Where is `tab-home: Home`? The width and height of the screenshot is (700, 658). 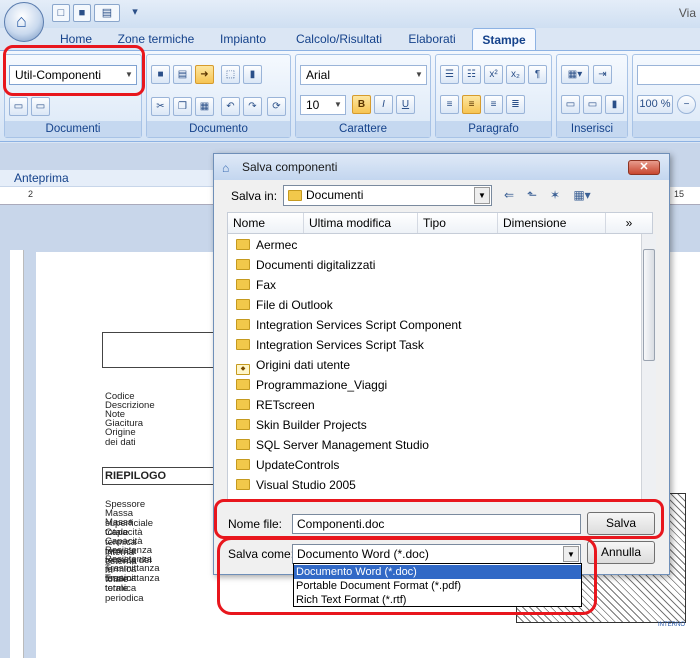
tab-home: Home is located at coordinates (76, 39).